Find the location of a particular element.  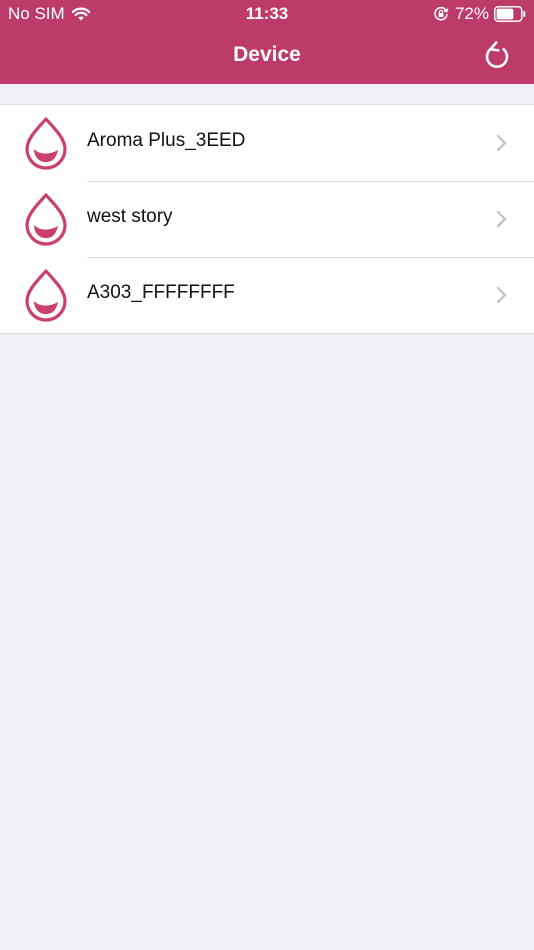

device-row-west-story: west story is located at coordinates (267, 219).